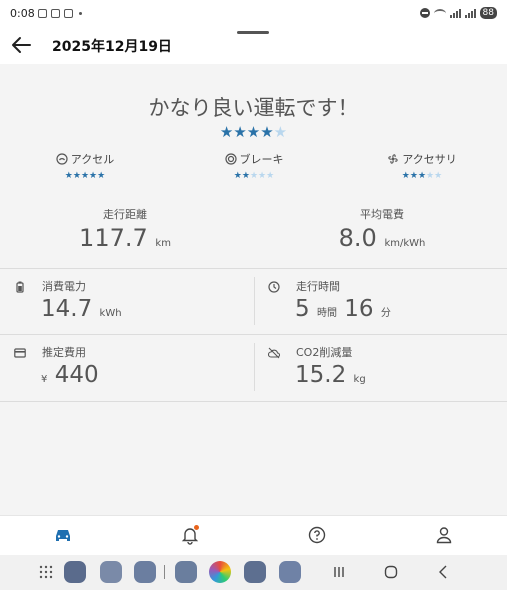 The image size is (507, 590). What do you see at coordinates (125, 214) in the screenshot?
I see `distance-label: 走行距離` at bounding box center [125, 214].